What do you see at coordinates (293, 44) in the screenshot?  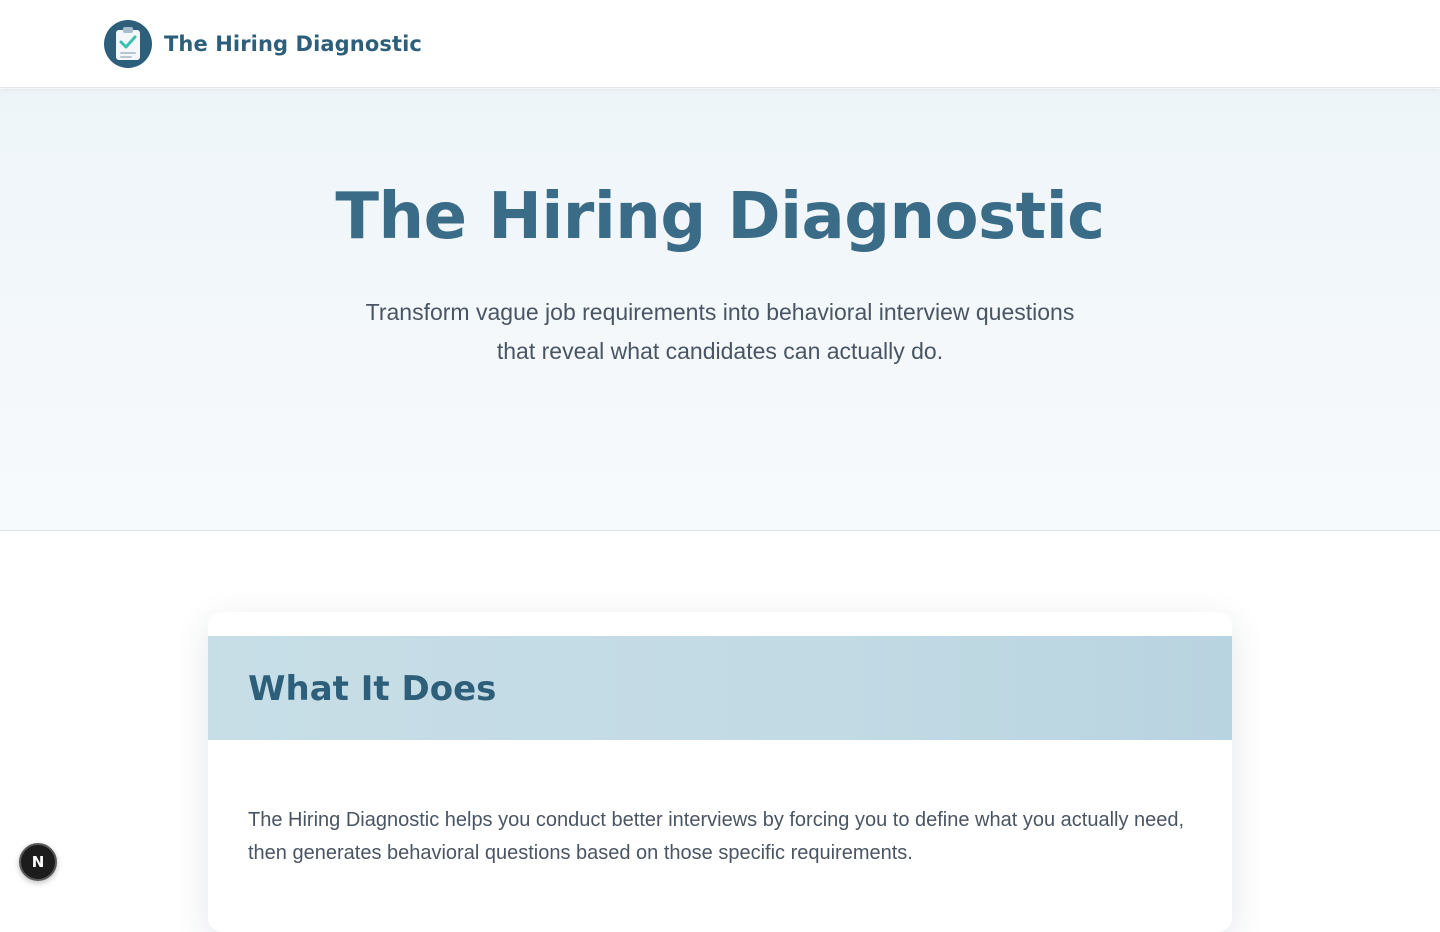 I see `brand-name: The Hiring Diagnostic` at bounding box center [293, 44].